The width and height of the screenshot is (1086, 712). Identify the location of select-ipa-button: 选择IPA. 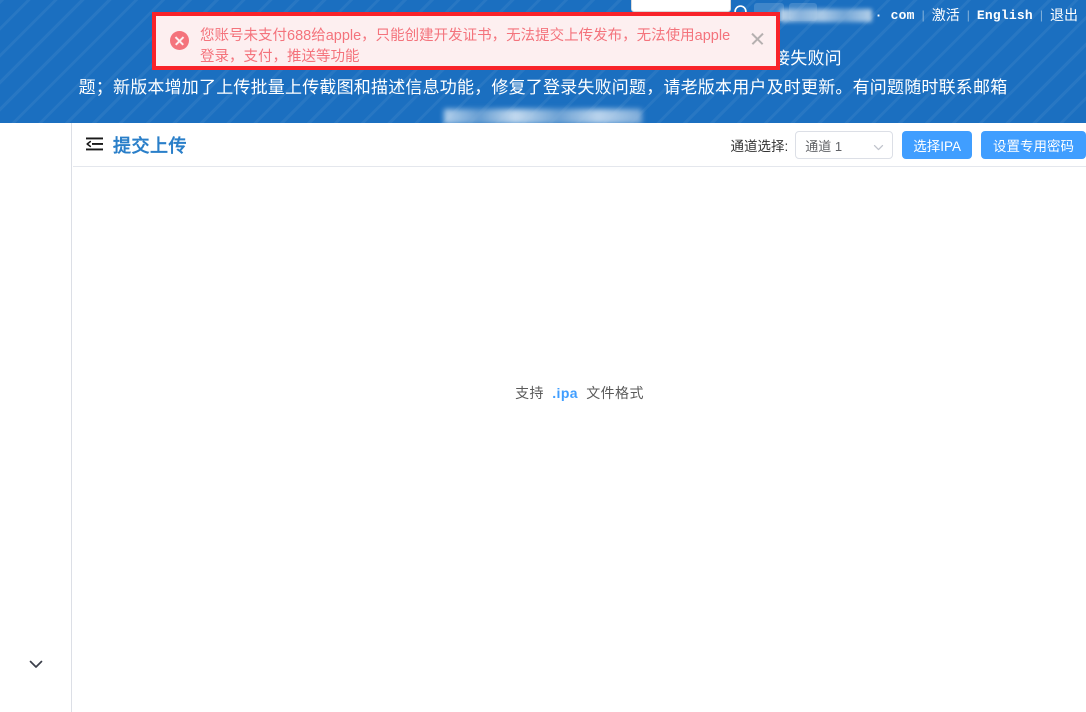
(937, 145).